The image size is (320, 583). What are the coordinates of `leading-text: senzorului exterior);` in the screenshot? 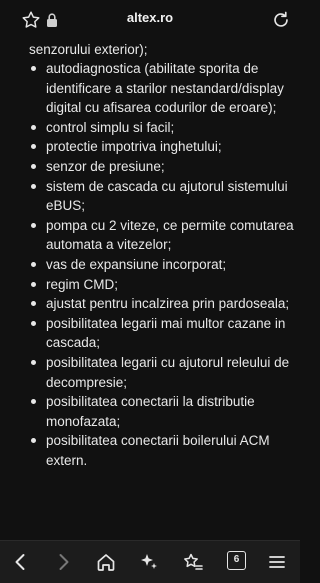 It's located at (88, 49).